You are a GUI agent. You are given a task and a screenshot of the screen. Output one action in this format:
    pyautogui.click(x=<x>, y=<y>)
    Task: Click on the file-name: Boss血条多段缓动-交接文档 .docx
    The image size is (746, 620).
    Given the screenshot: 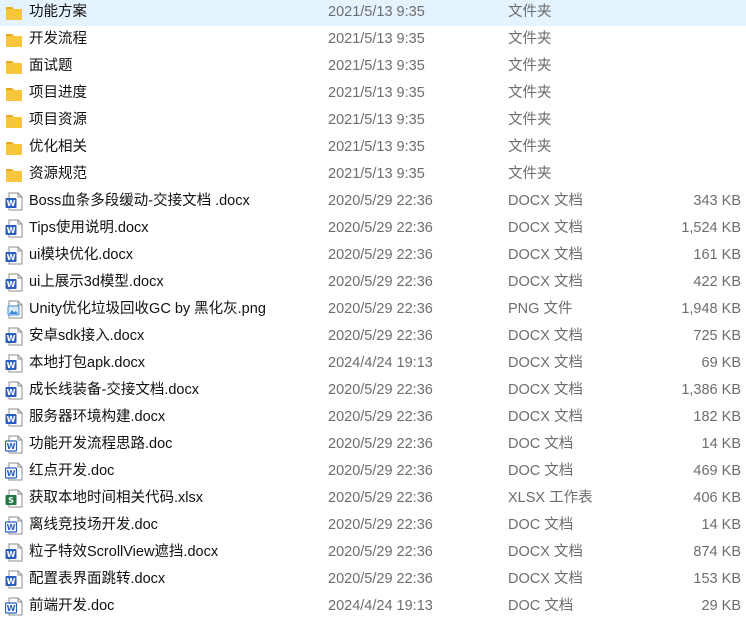 What is the action you would take?
    pyautogui.click(x=139, y=201)
    